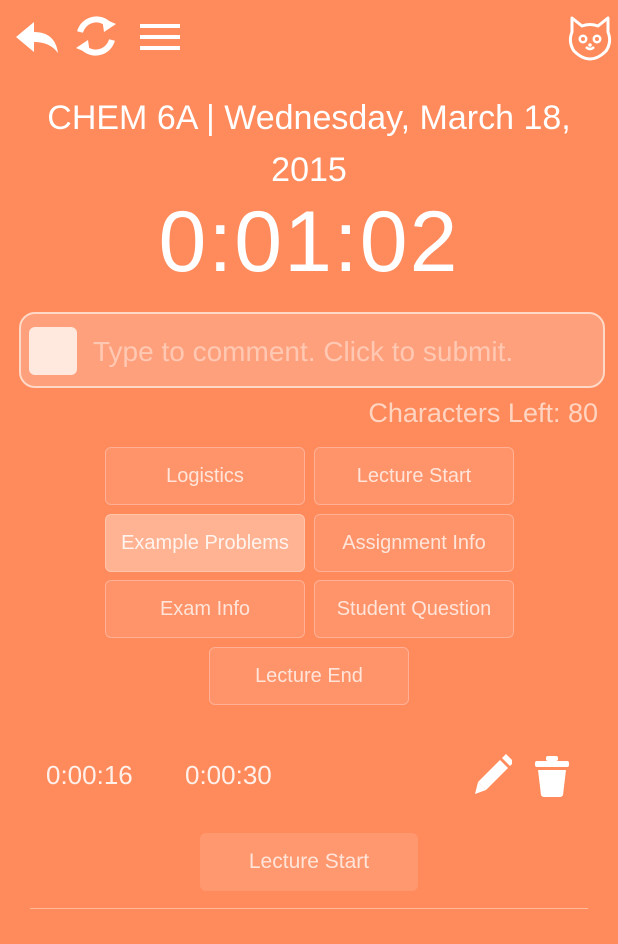  I want to click on tag-example-problems-button: Example Problems, so click(205, 543).